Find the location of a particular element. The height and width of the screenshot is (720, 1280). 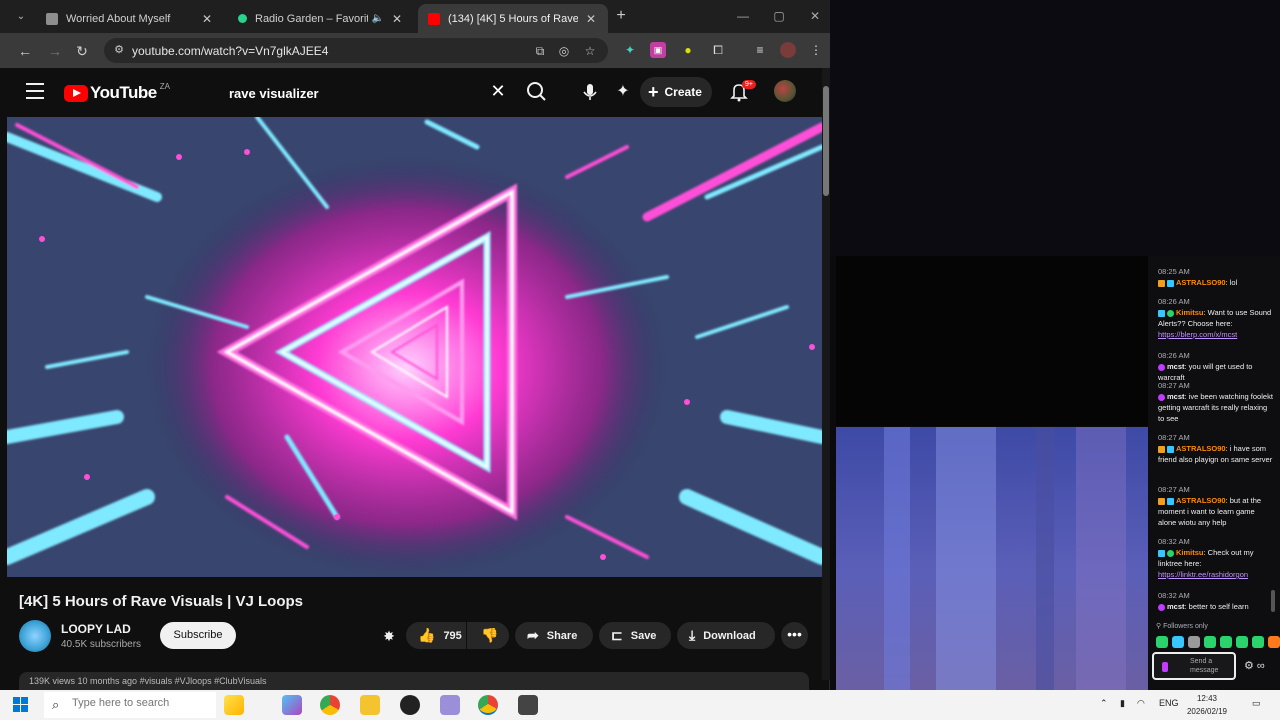

microphone-icon is located at coordinates (590, 92).